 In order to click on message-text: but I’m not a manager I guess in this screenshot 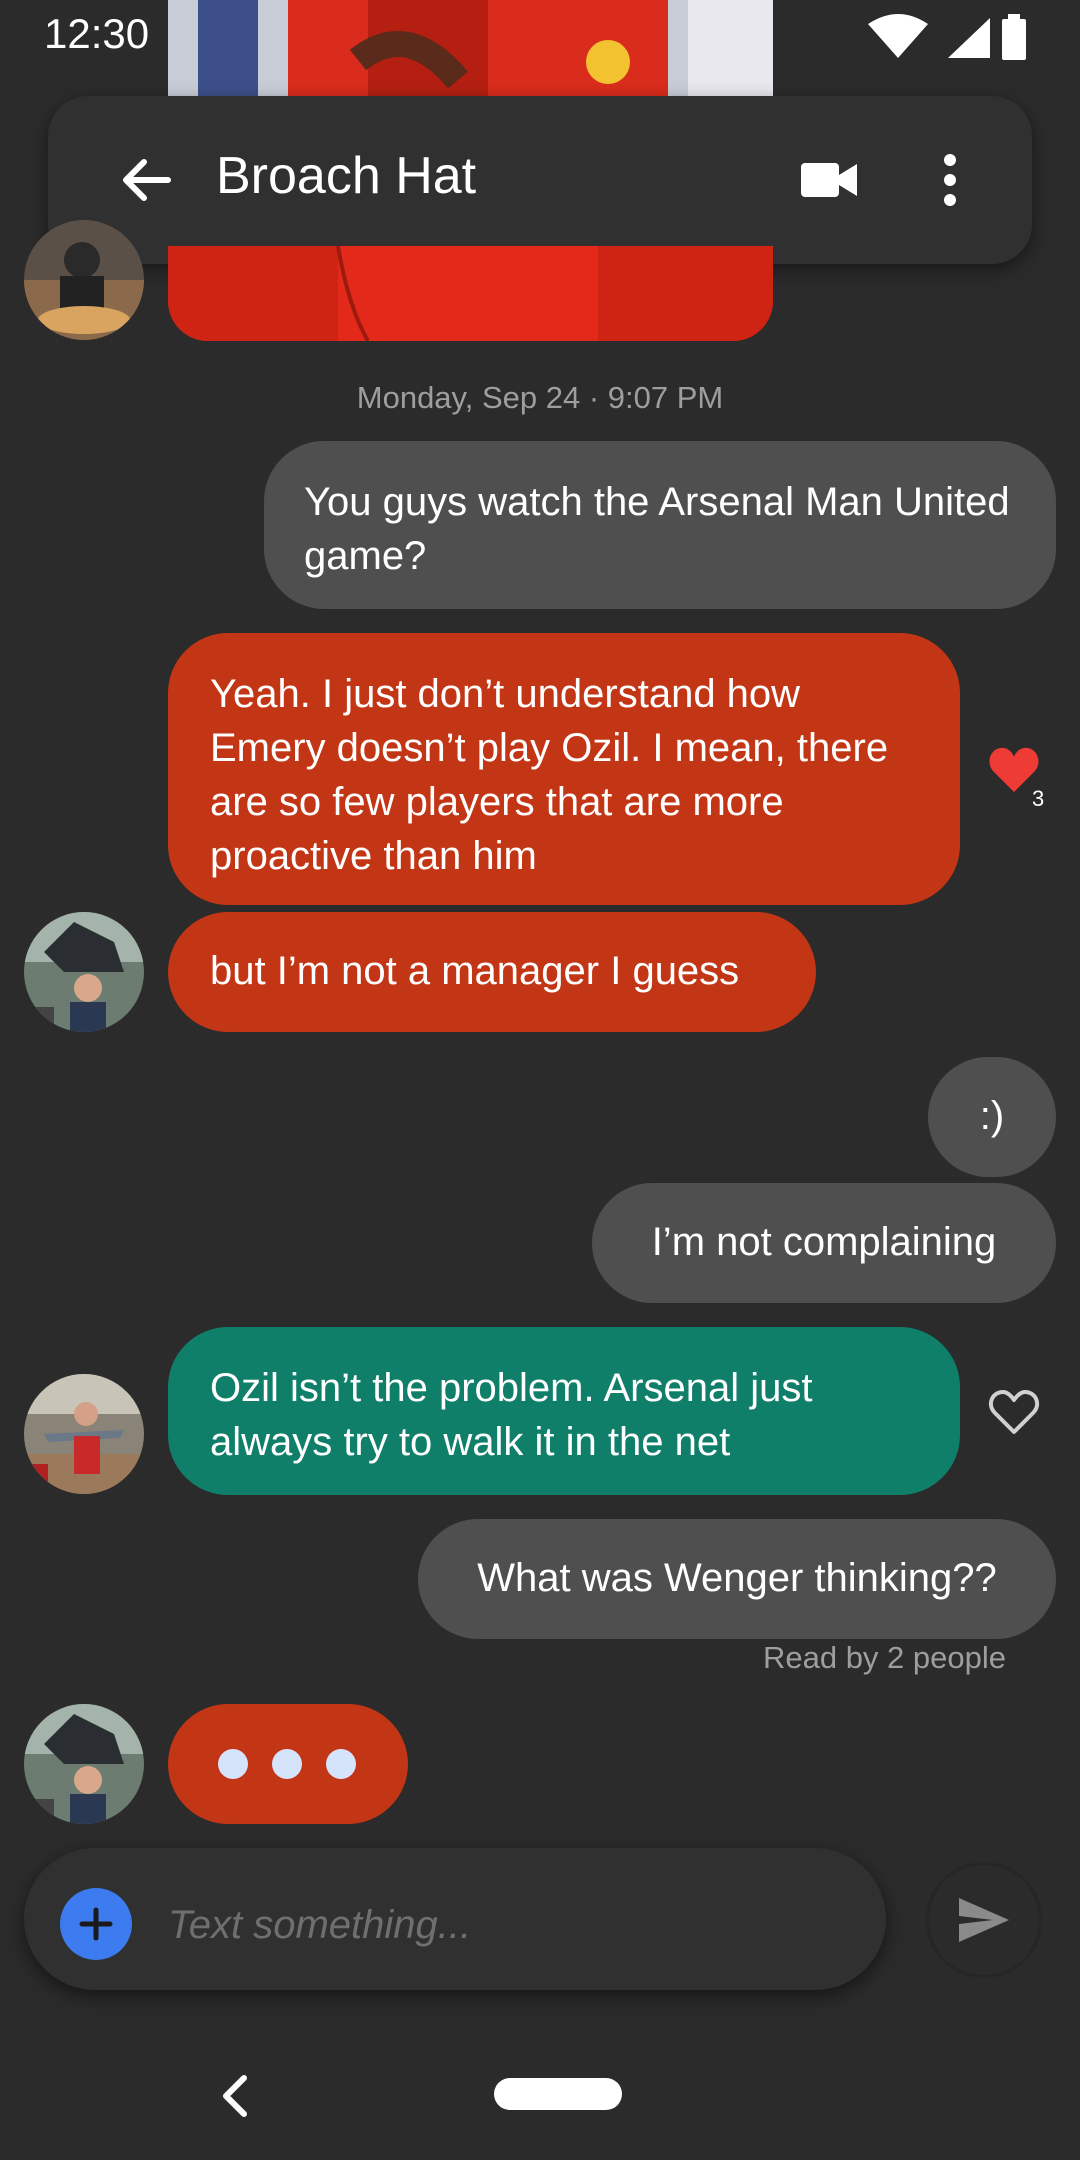, I will do `click(475, 971)`.